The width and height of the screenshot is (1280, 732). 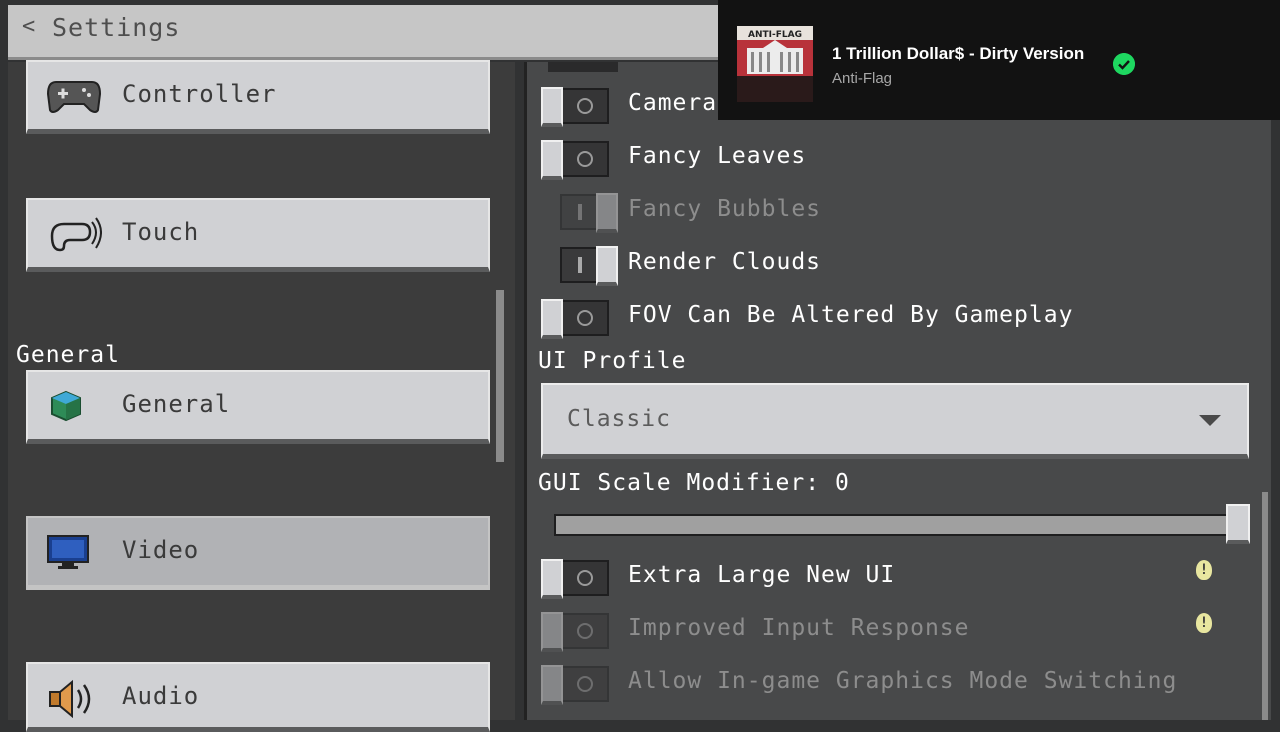 I want to click on song-title: 1 Trillion Dollar$ - Dirty Version, so click(x=958, y=53).